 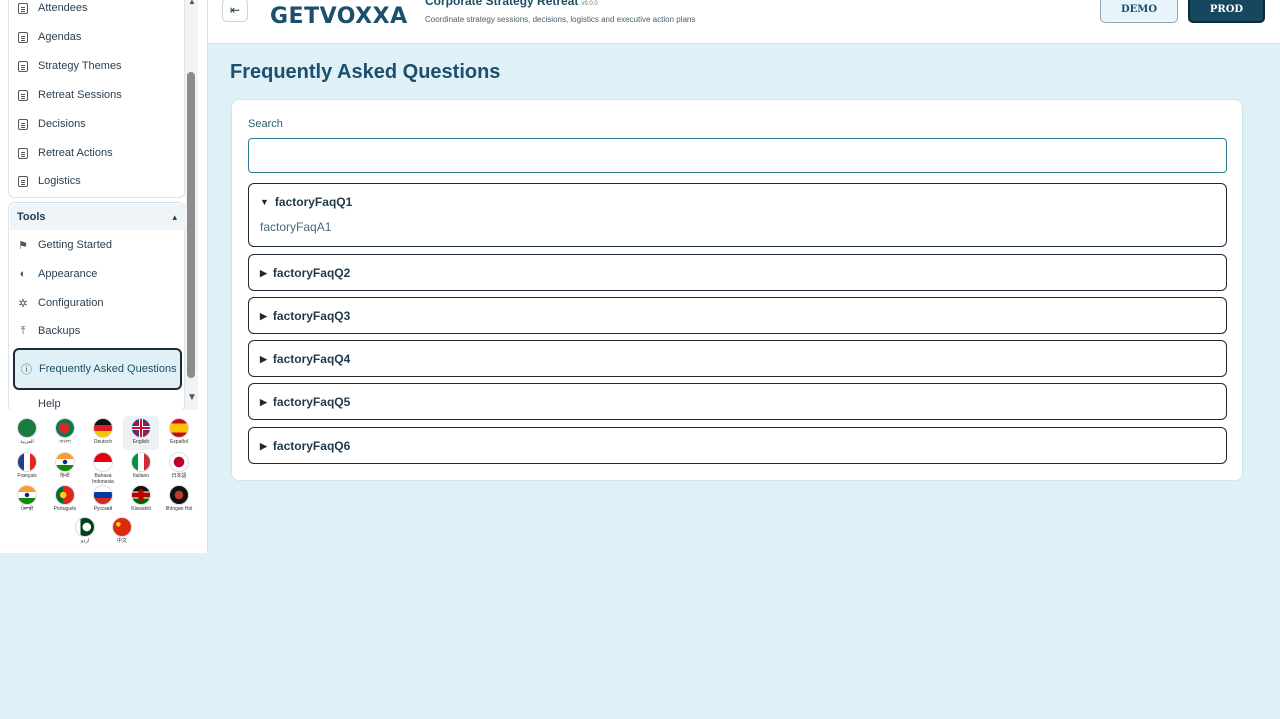 I want to click on faq-question: ▶ factoryFaqQ5, so click(x=305, y=402).